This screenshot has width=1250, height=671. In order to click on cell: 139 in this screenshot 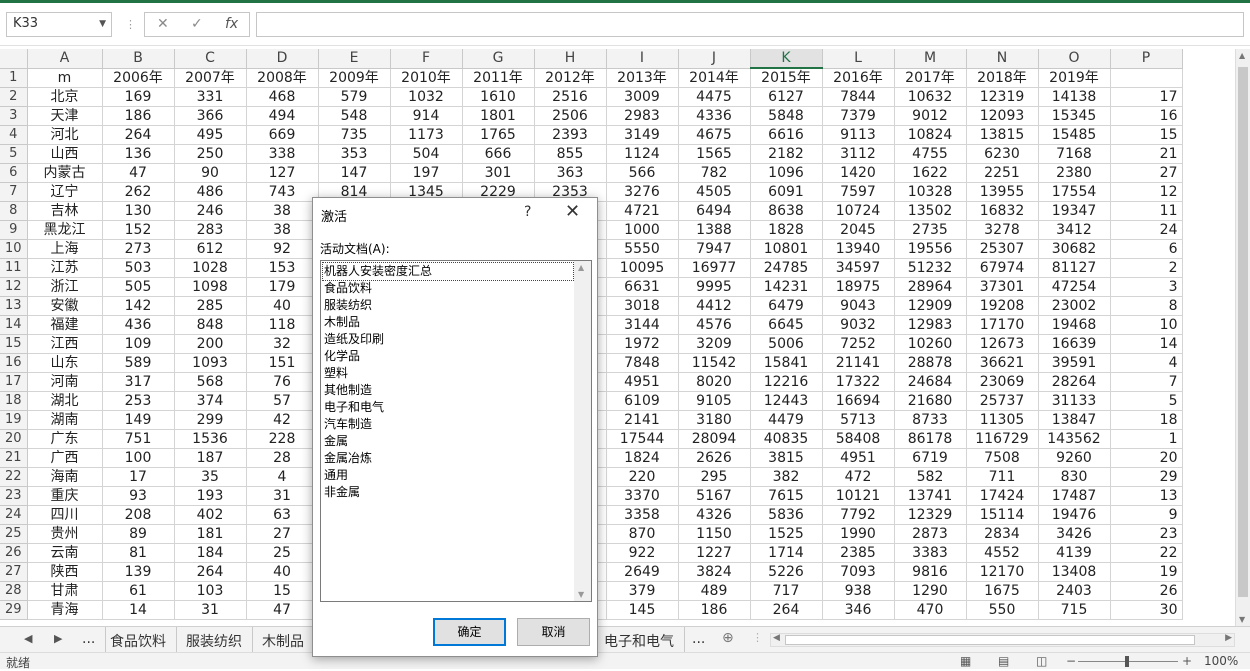, I will do `click(138, 572)`.